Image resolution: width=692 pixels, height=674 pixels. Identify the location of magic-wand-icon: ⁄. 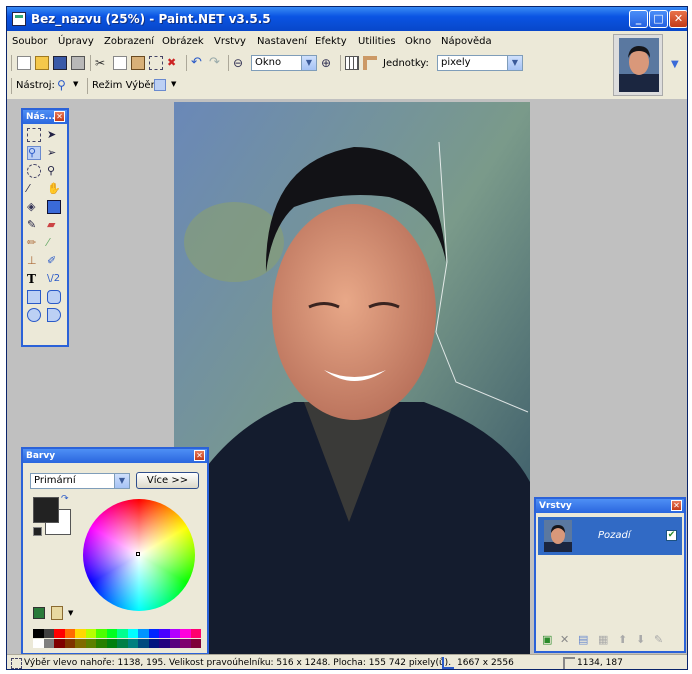
(34, 189).